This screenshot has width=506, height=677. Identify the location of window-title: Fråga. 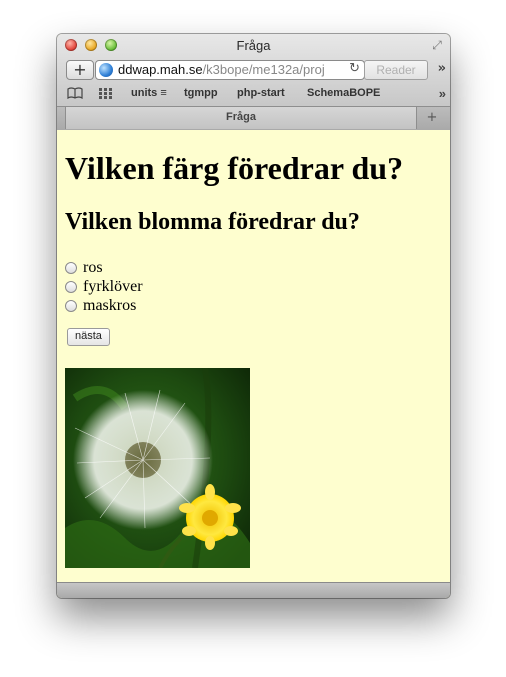
(253, 45).